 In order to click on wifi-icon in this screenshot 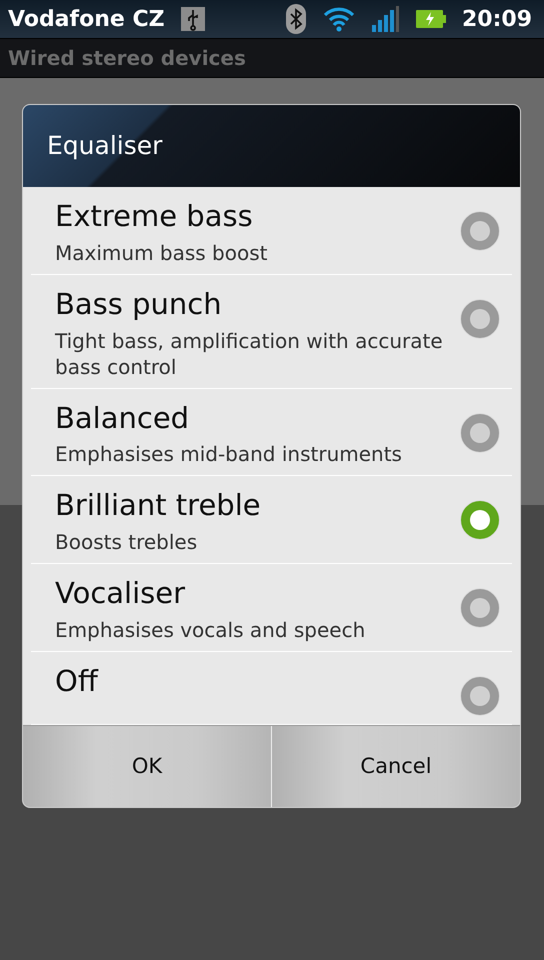, I will do `click(339, 19)`.